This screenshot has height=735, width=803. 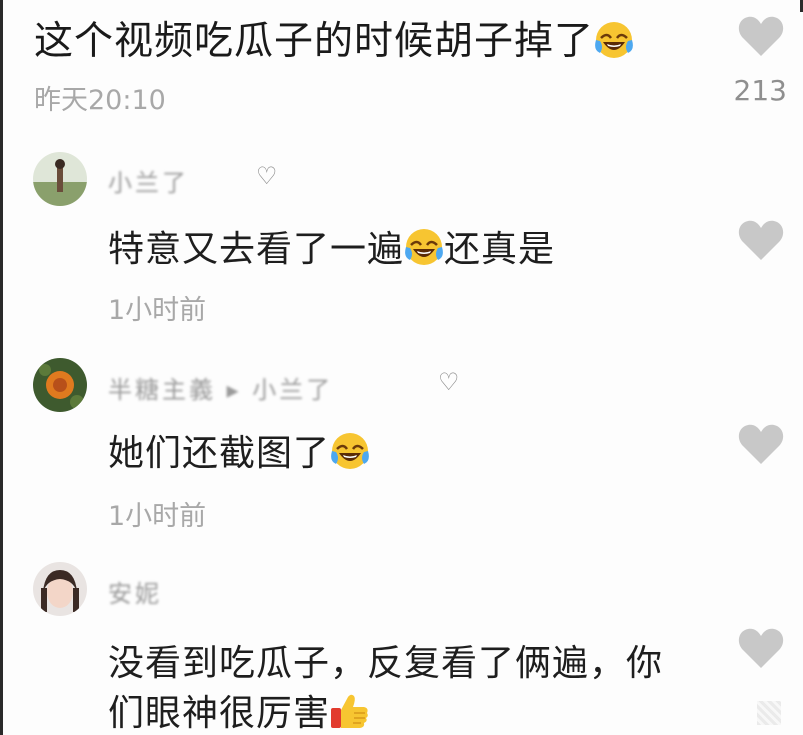 I want to click on reply-text: 特意又去看了一遍 还真是, so click(x=331, y=246).